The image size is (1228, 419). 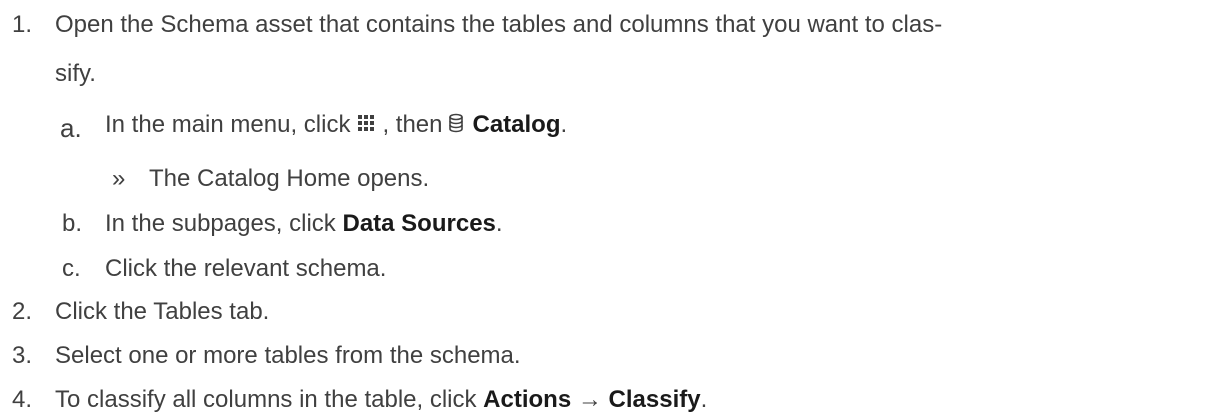 I want to click on actions-label: Actions, so click(x=527, y=399).